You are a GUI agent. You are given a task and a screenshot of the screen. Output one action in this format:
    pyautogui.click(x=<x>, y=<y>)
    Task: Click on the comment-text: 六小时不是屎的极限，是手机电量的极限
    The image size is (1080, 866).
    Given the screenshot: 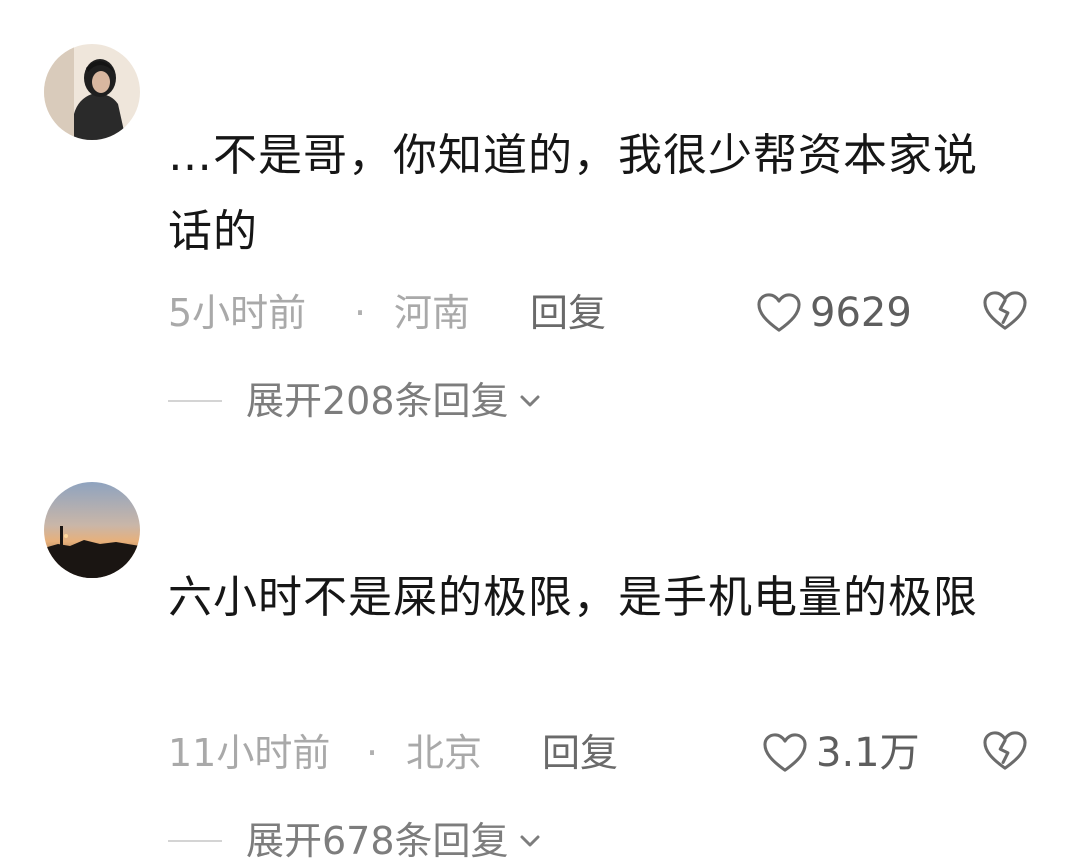 What is the action you would take?
    pyautogui.click(x=573, y=597)
    